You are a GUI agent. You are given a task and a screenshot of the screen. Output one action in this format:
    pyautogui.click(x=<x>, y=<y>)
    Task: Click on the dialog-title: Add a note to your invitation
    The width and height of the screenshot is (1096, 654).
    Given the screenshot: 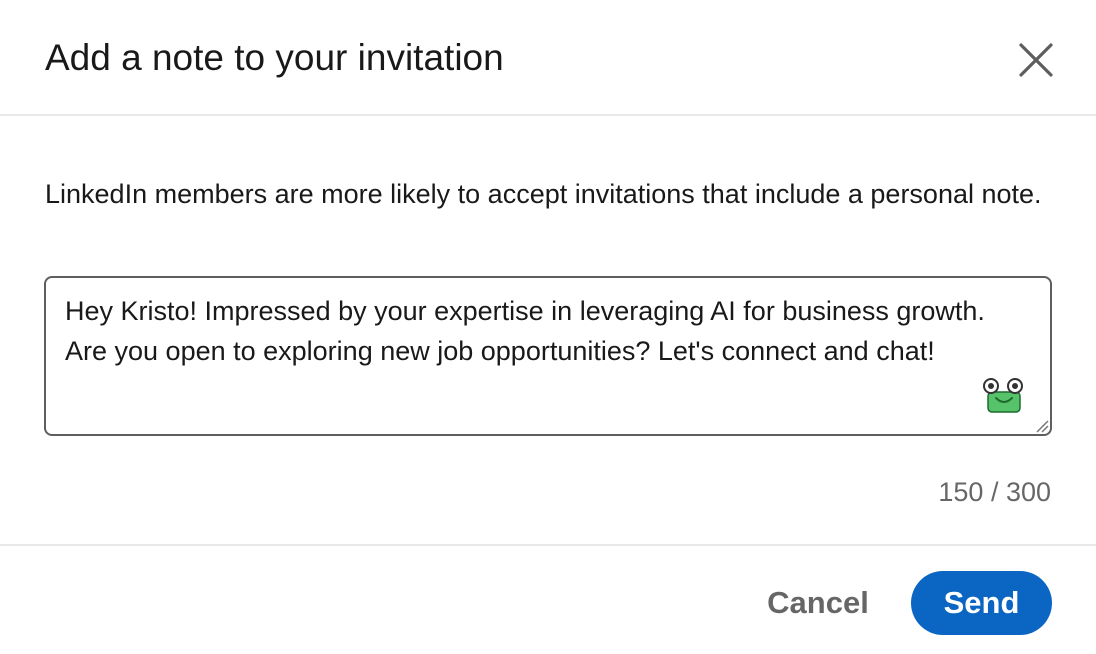 What is the action you would take?
    pyautogui.click(x=274, y=57)
    